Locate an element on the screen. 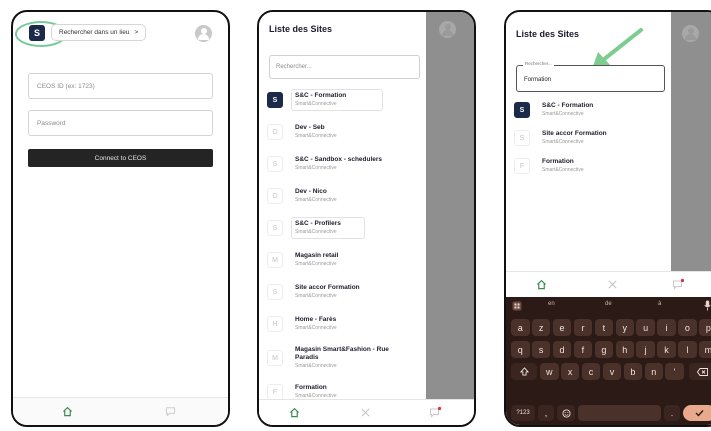 Image resolution: width=711 pixels, height=431 pixels. letter-key: a is located at coordinates (520, 327).